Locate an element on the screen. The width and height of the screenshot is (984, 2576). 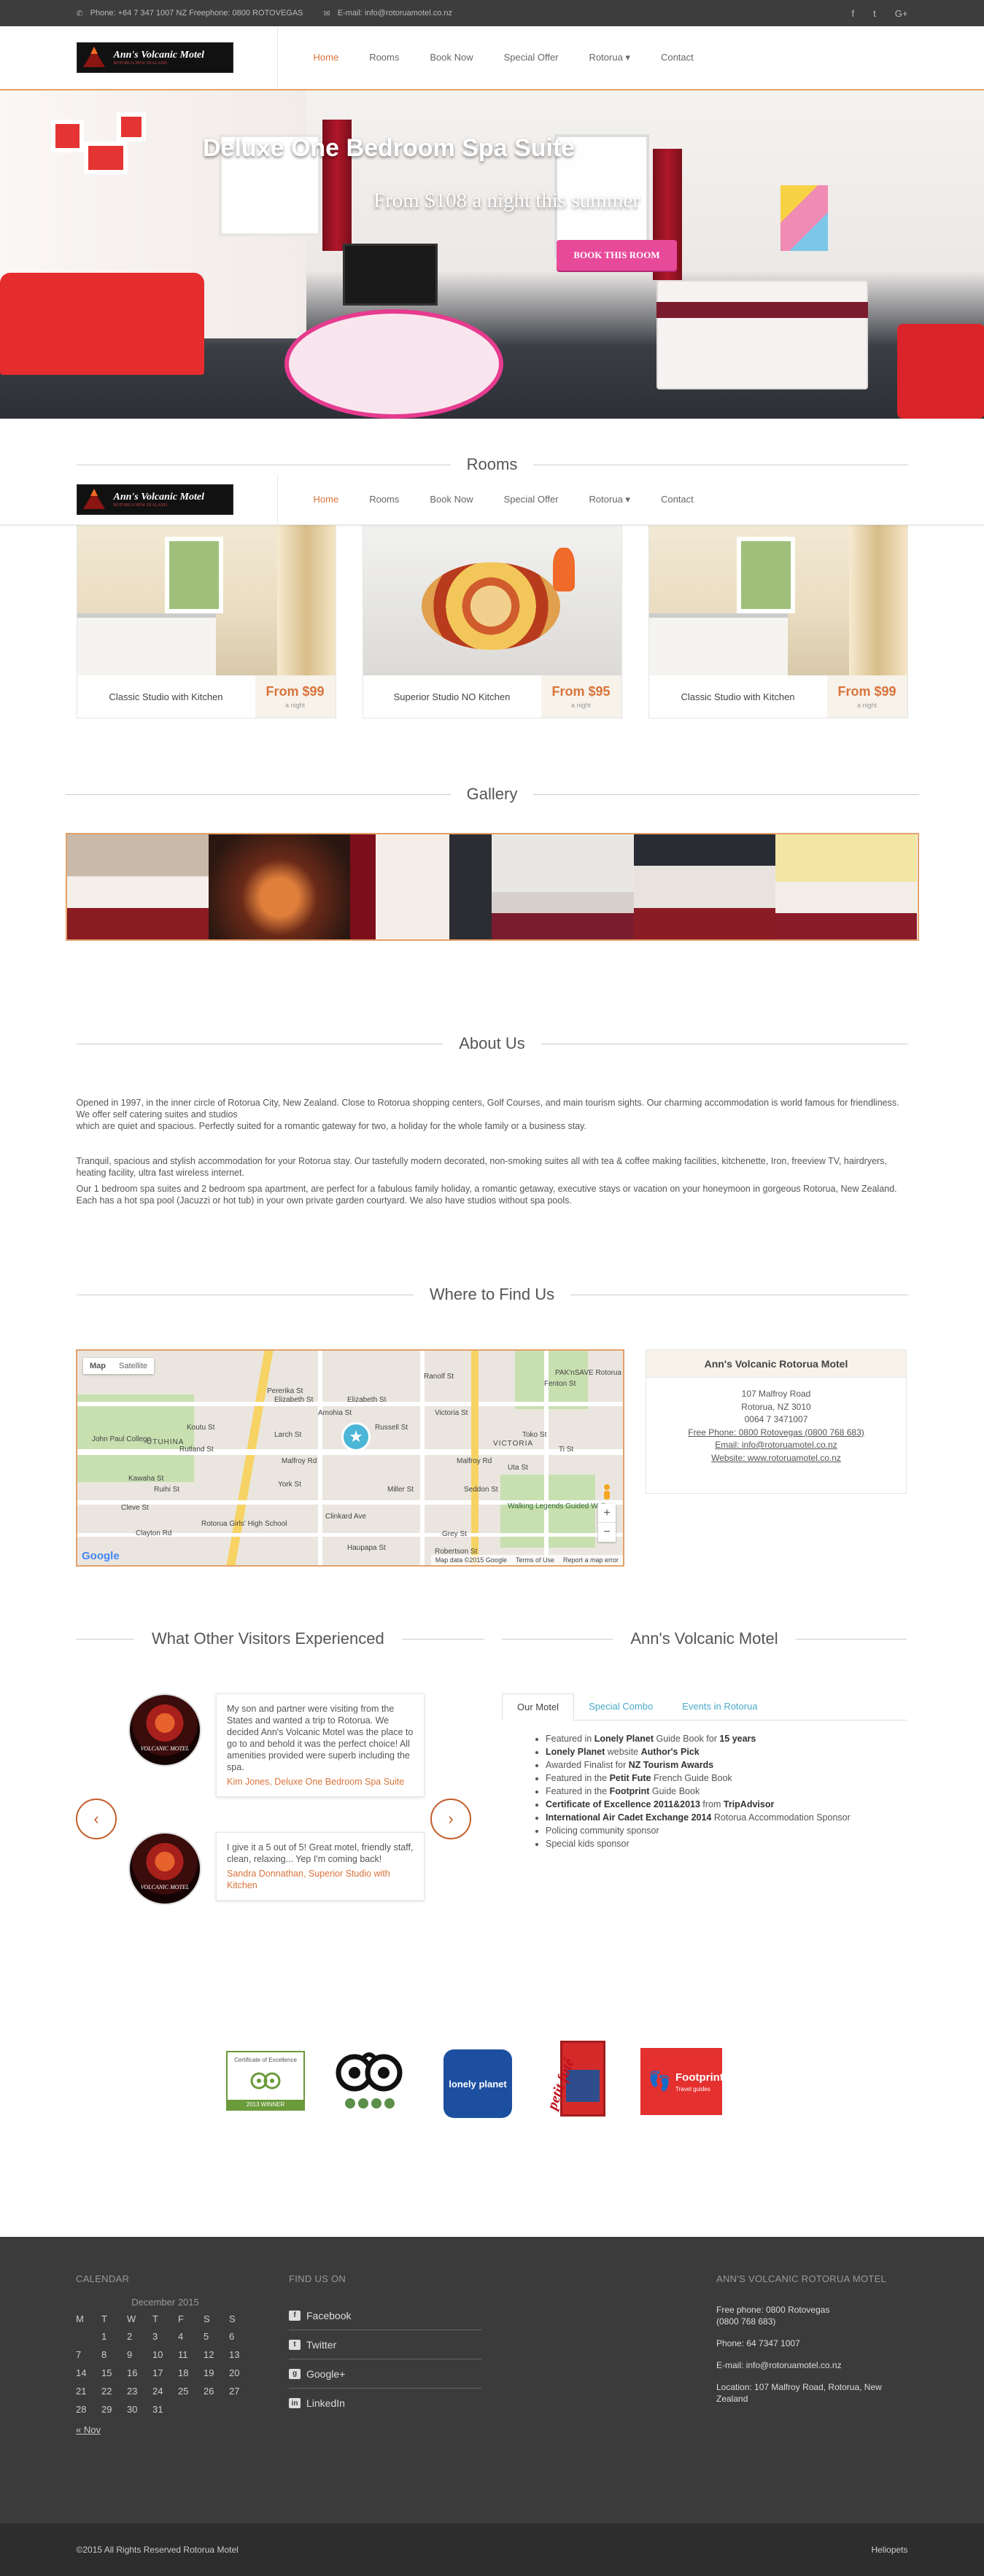
list-item: Policing community sponsor is located at coordinates (726, 1831).